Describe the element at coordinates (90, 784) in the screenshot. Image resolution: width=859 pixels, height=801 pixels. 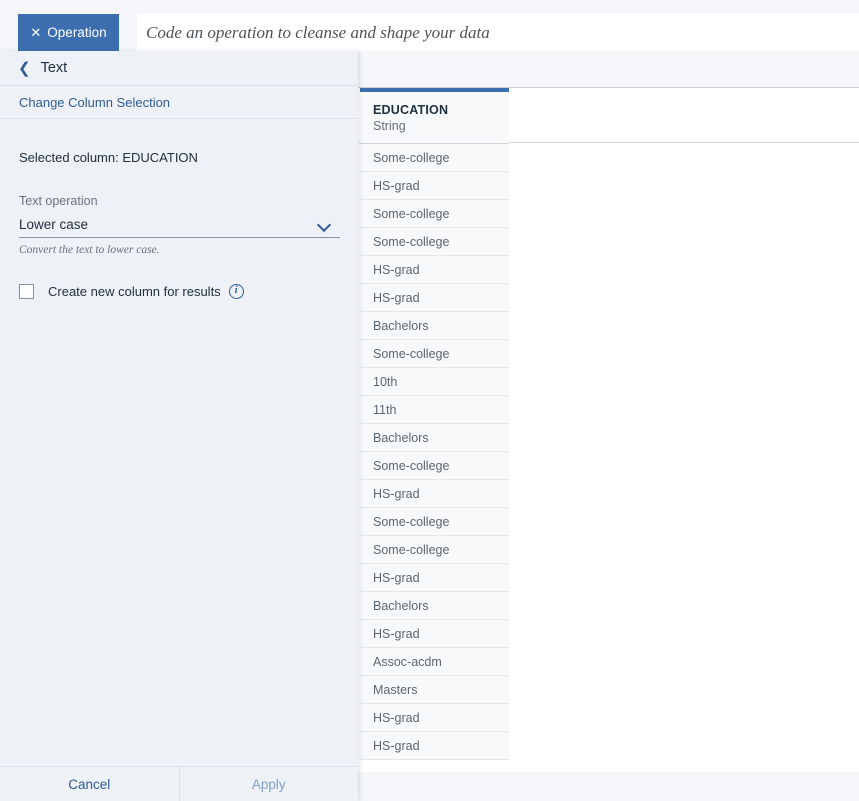
I see `cancel-button: Cancel` at that location.